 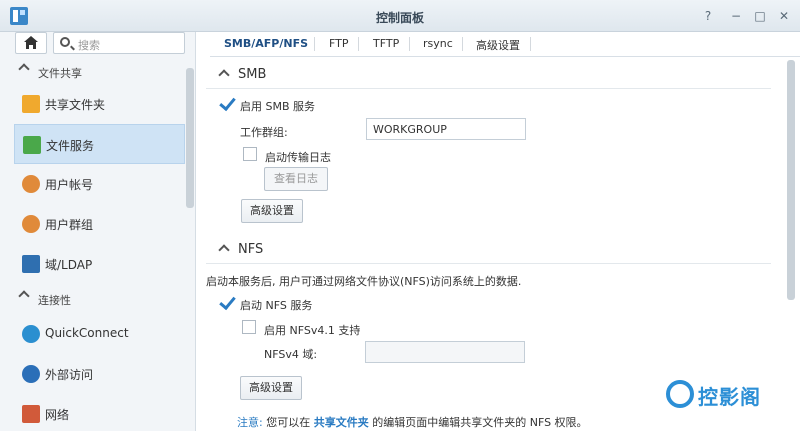 I want to click on smb-section-title: SMB, so click(x=252, y=74).